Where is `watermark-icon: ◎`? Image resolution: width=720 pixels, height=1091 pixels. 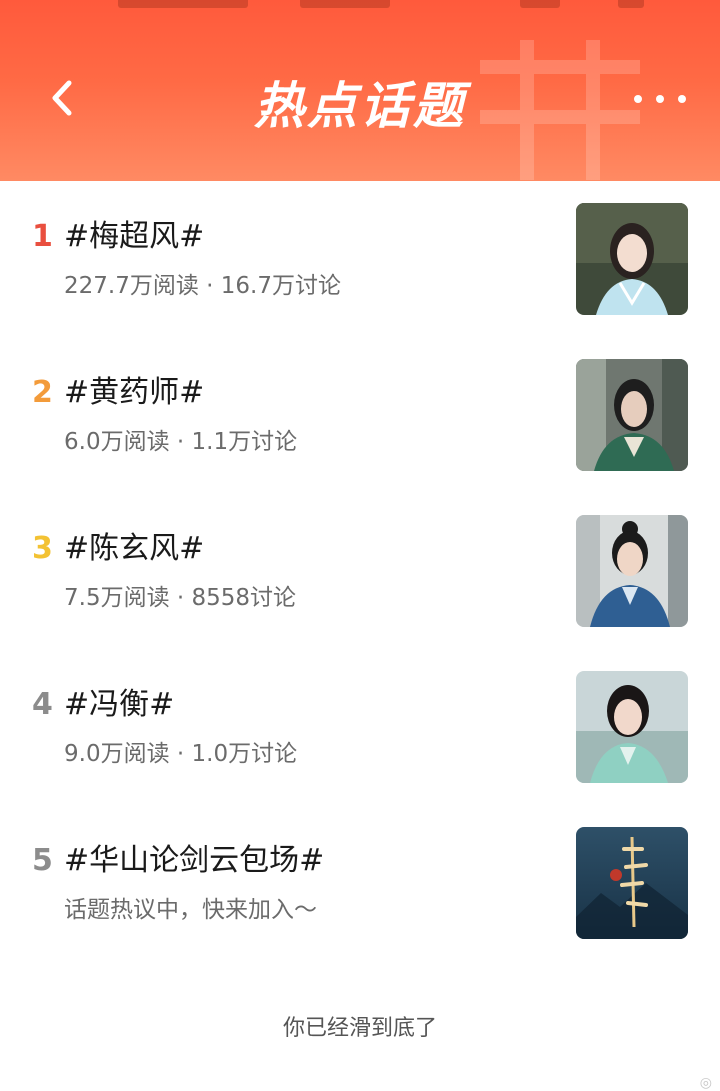 watermark-icon: ◎ is located at coordinates (705, 1083).